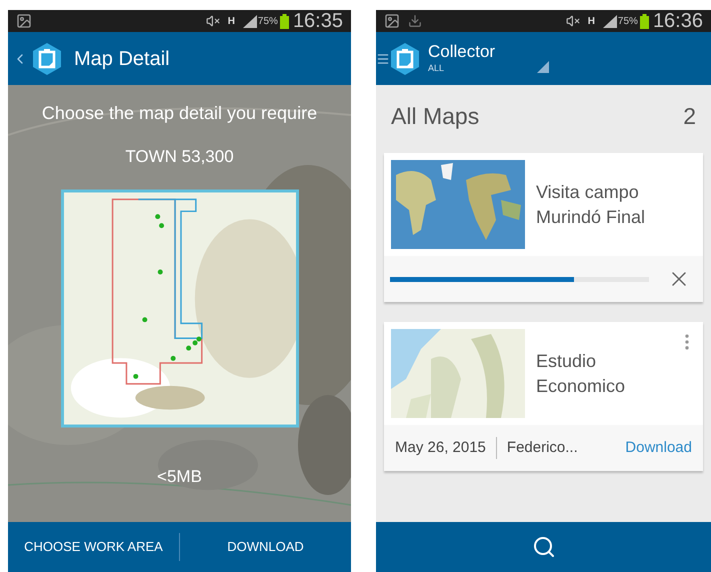 The image size is (711, 572). What do you see at coordinates (440, 448) in the screenshot?
I see `map-date: May 26, 2015` at bounding box center [440, 448].